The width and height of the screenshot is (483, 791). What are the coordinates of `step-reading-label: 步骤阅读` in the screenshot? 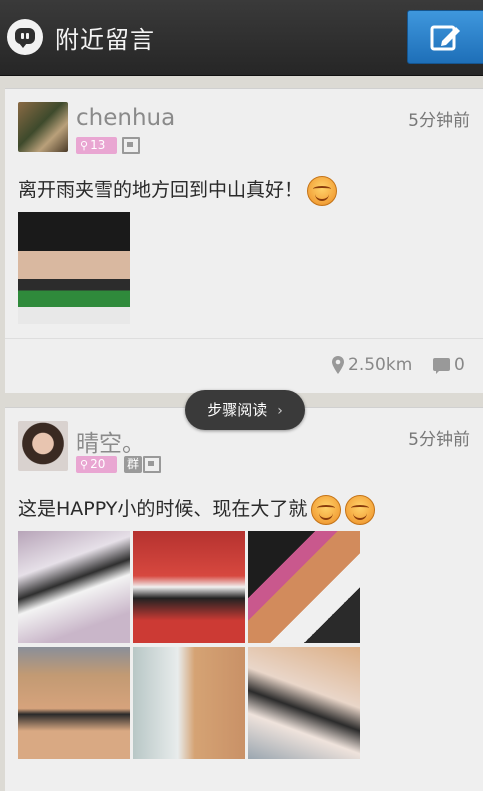 It's located at (237, 410).